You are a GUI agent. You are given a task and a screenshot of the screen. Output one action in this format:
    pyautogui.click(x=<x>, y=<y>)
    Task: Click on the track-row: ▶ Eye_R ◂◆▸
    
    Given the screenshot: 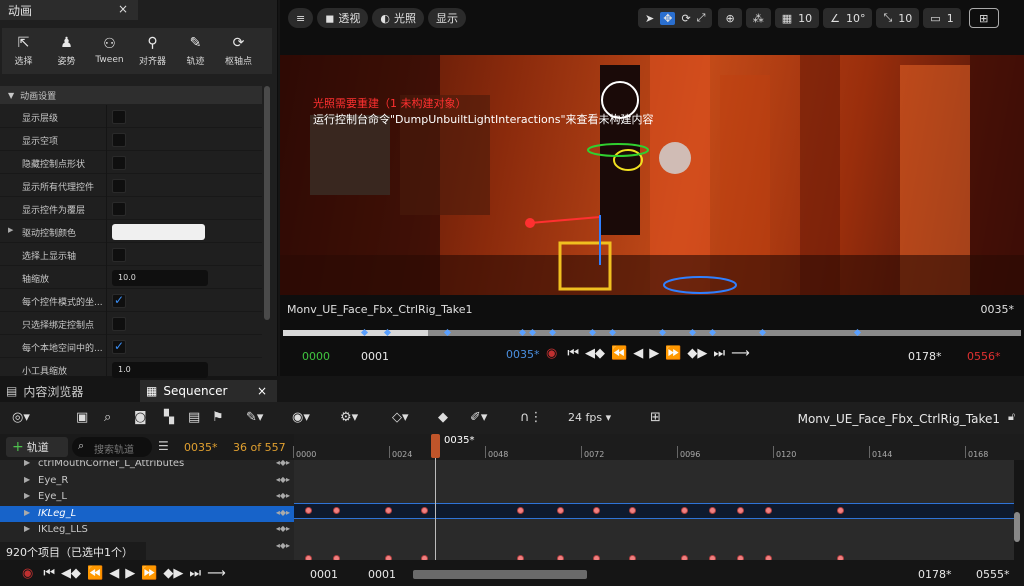 What is the action you would take?
    pyautogui.click(x=147, y=481)
    